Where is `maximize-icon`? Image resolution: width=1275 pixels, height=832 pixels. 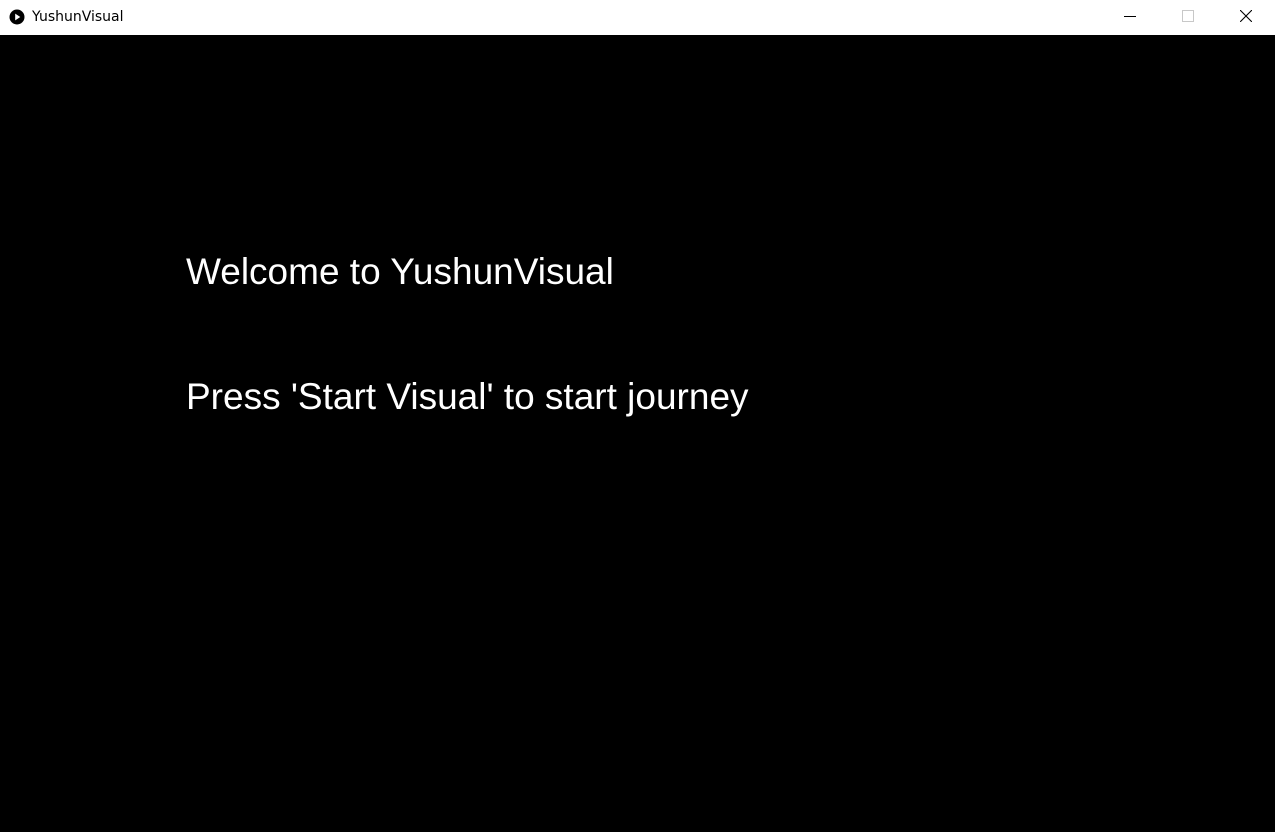 maximize-icon is located at coordinates (1188, 18).